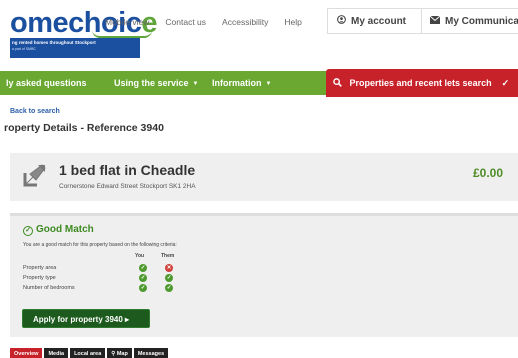 The width and height of the screenshot is (518, 358). What do you see at coordinates (35, 175) in the screenshot?
I see `flat-property-icon` at bounding box center [35, 175].